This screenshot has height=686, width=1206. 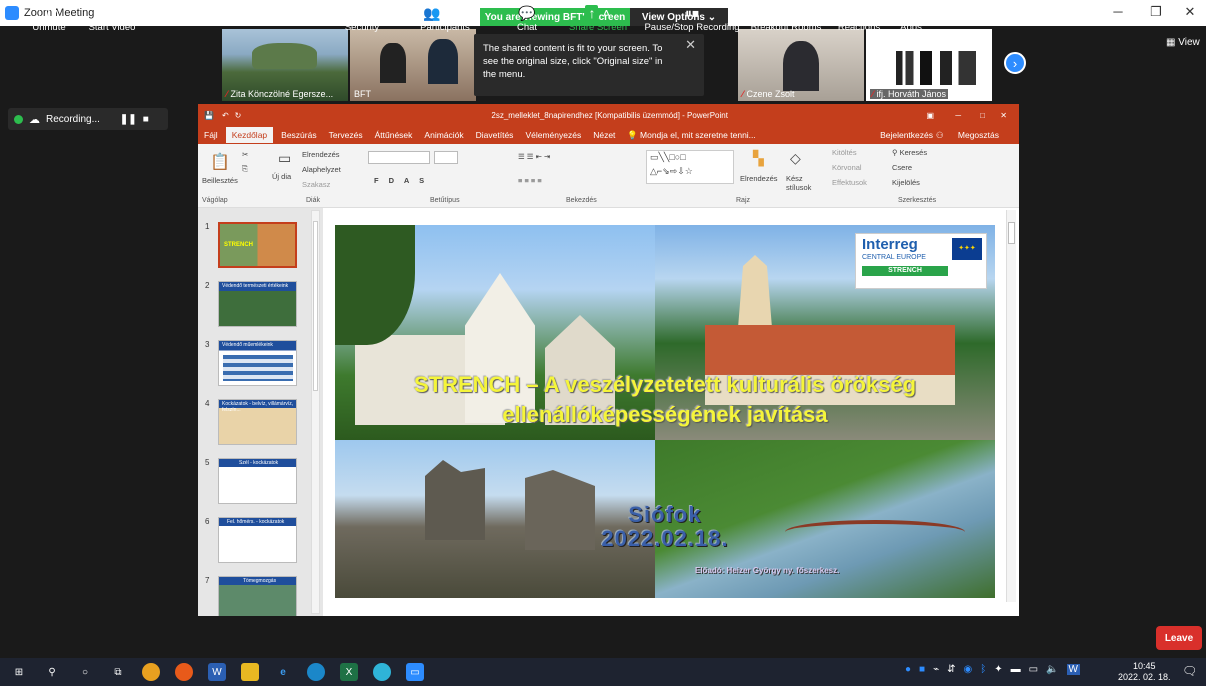 I want to click on volume-icon: 🔈, so click(x=1052, y=669).